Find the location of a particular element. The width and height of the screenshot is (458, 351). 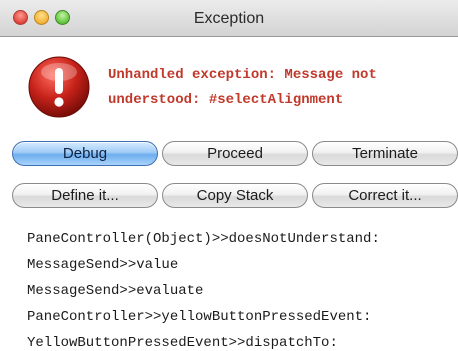

copy-stack-button: Copy Stack is located at coordinates (235, 195).